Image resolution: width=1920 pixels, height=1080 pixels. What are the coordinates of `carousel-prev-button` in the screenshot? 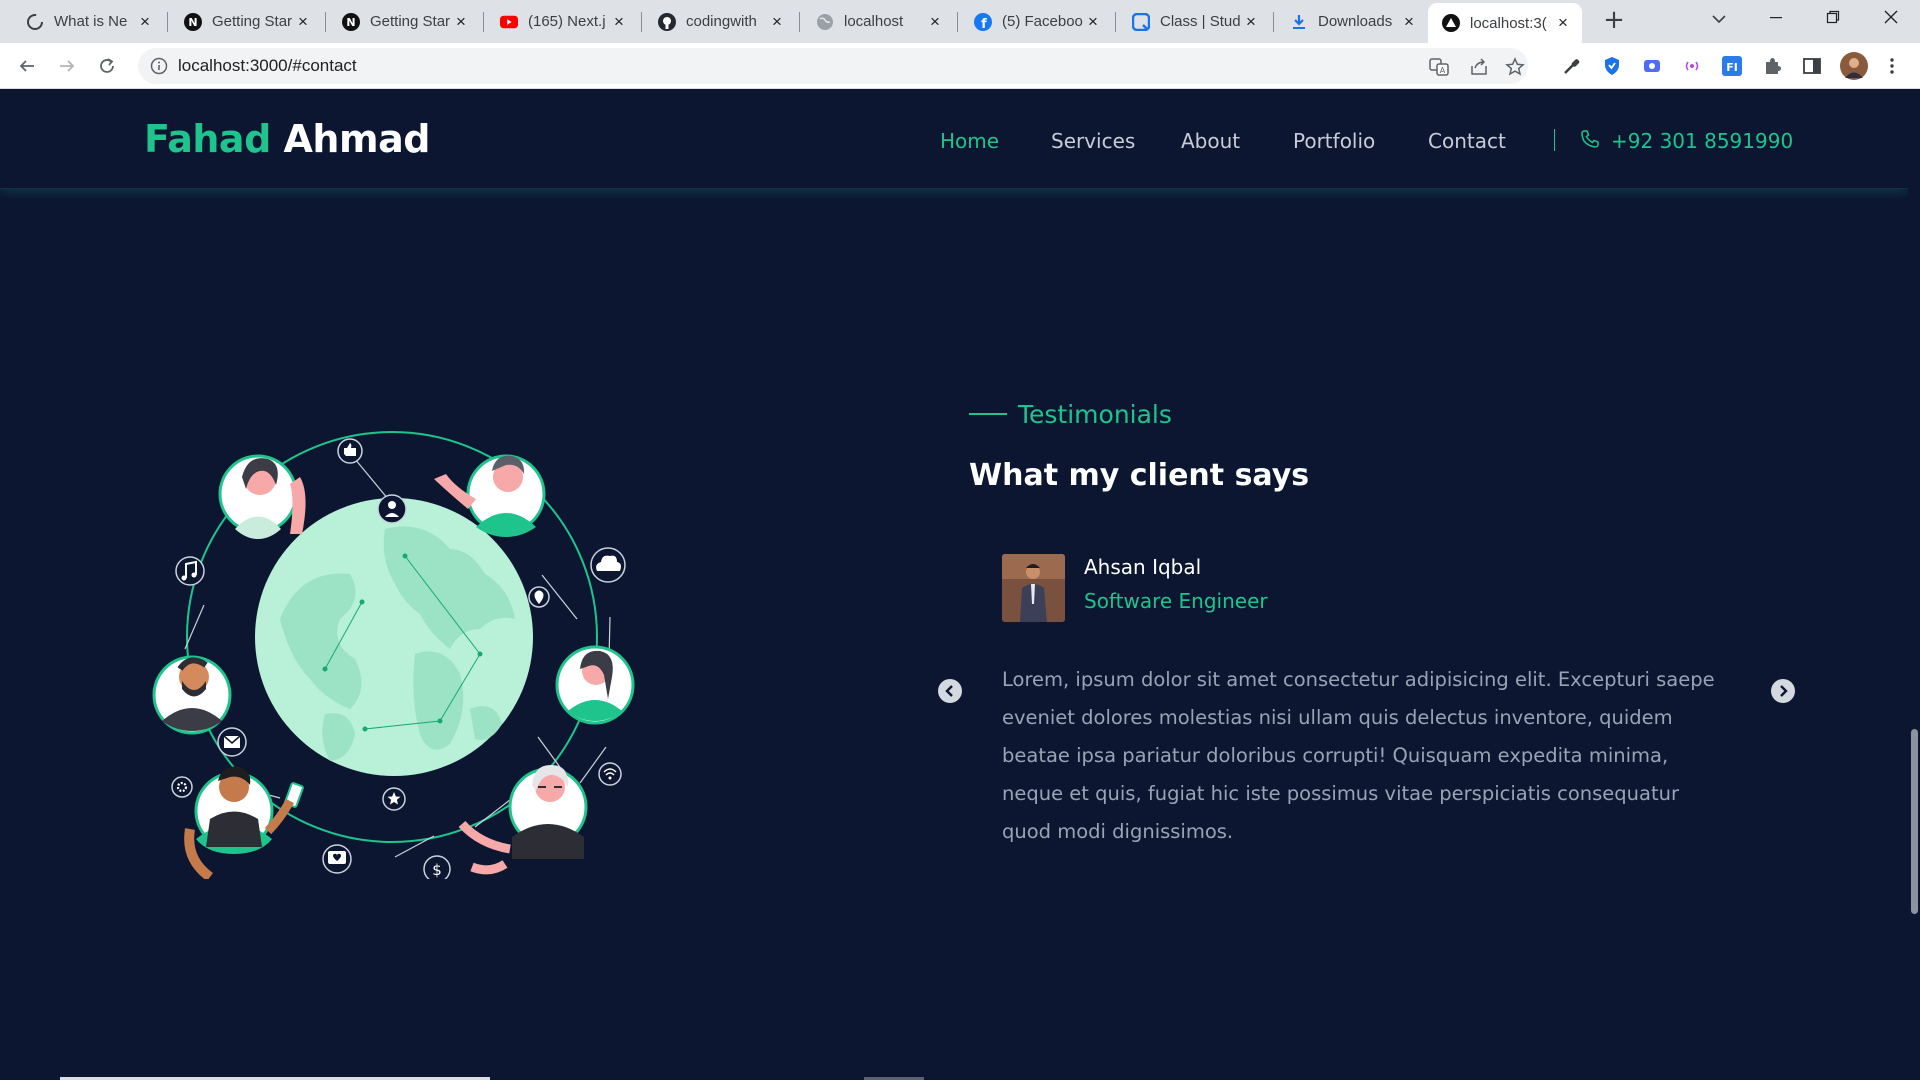 It's located at (950, 691).